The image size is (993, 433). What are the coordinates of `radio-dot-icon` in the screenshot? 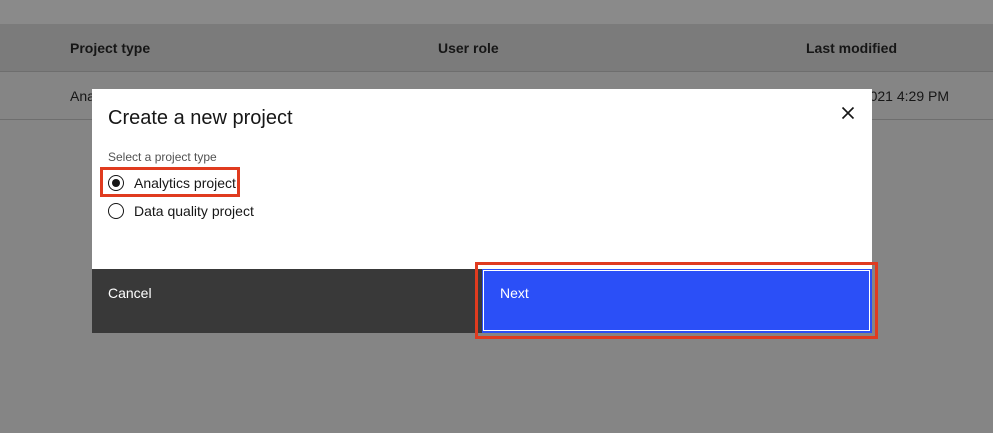 It's located at (116, 183).